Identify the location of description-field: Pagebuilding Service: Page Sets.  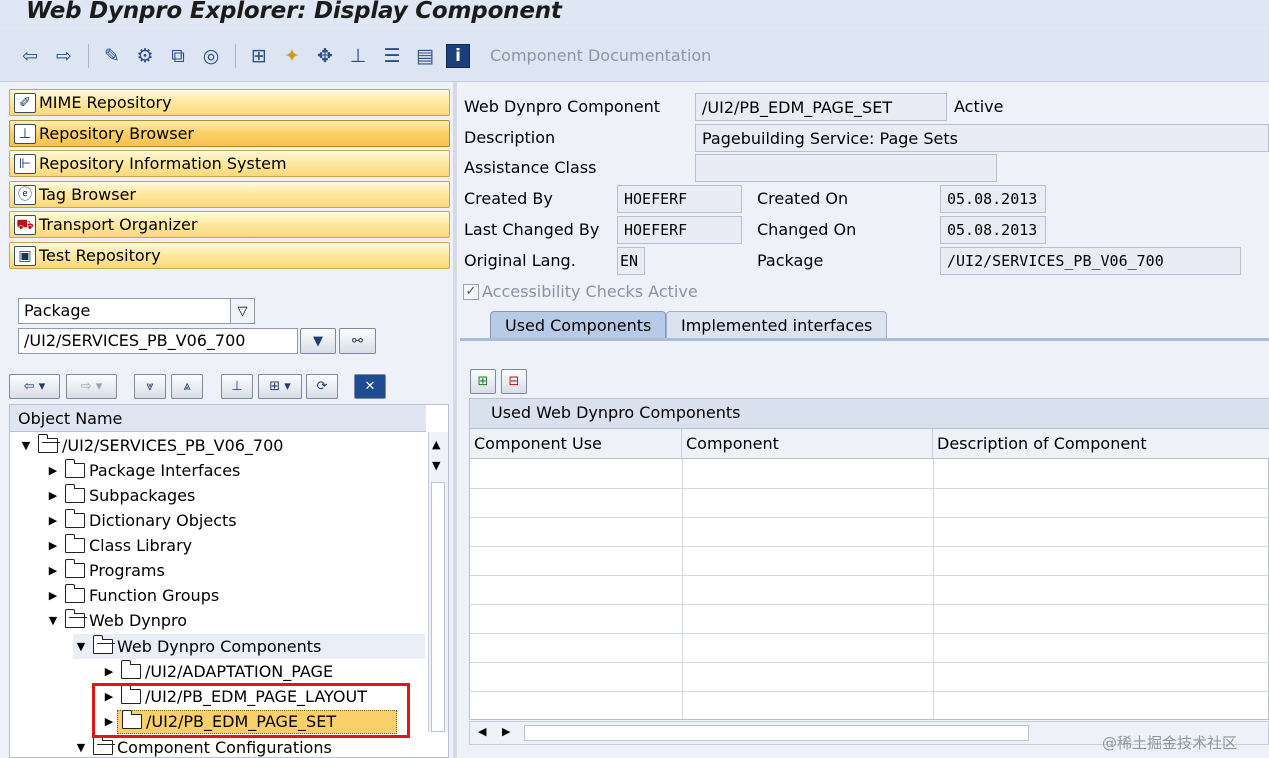
(982, 138).